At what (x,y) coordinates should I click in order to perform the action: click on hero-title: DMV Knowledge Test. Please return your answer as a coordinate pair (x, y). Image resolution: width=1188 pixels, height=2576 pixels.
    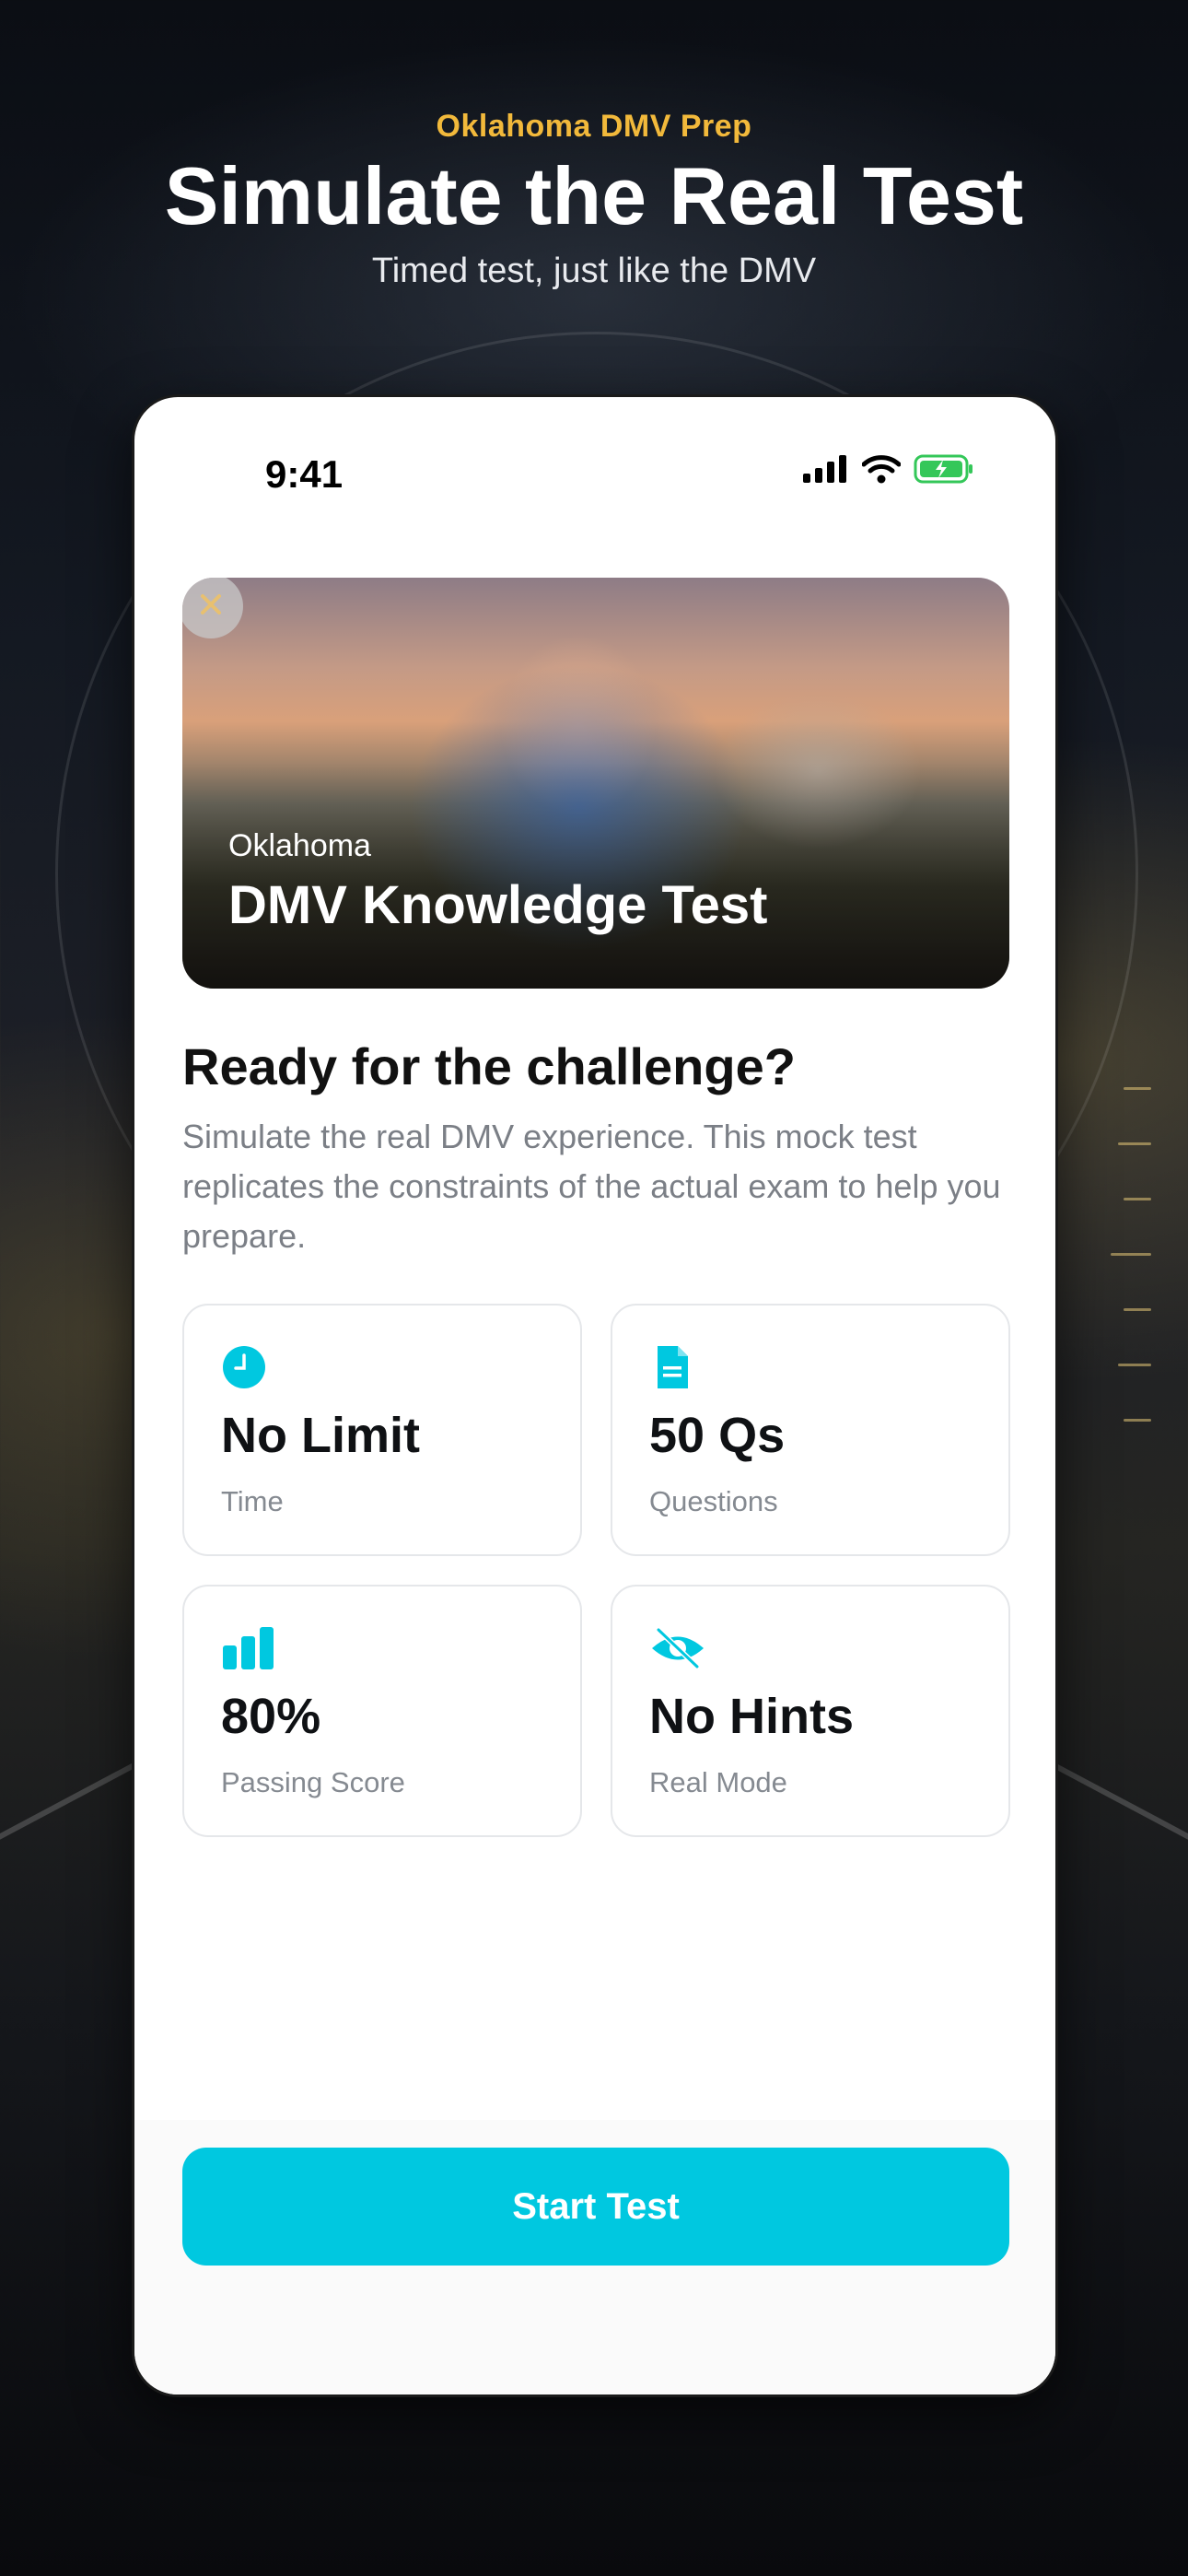
    Looking at the image, I should click on (498, 905).